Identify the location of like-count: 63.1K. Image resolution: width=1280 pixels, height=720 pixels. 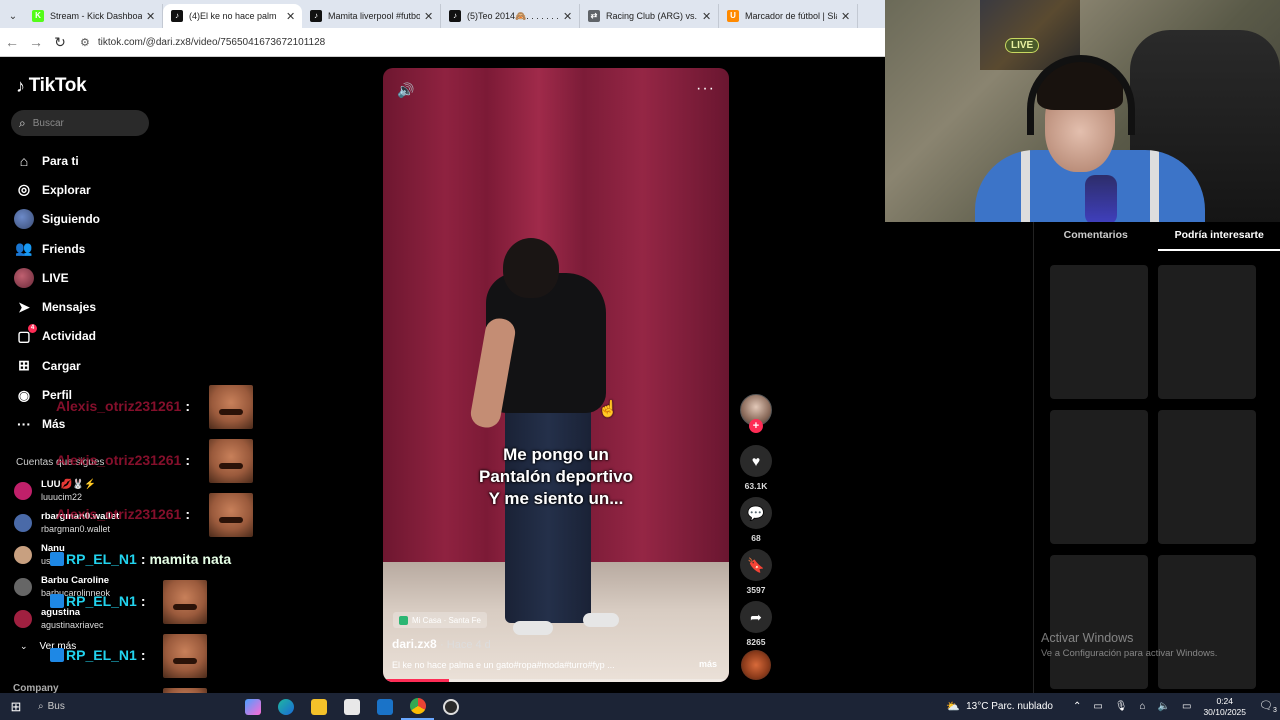
(756, 486).